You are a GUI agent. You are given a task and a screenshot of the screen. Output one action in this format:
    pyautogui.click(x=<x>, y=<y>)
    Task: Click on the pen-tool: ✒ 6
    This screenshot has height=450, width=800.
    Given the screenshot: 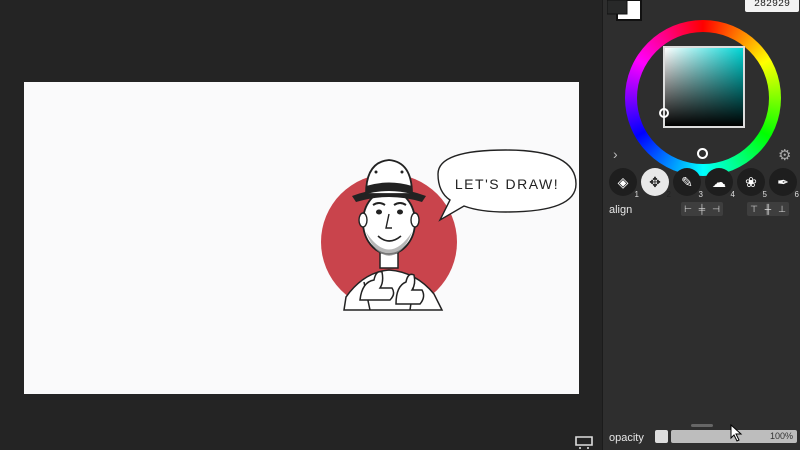 What is the action you would take?
    pyautogui.click(x=784, y=183)
    